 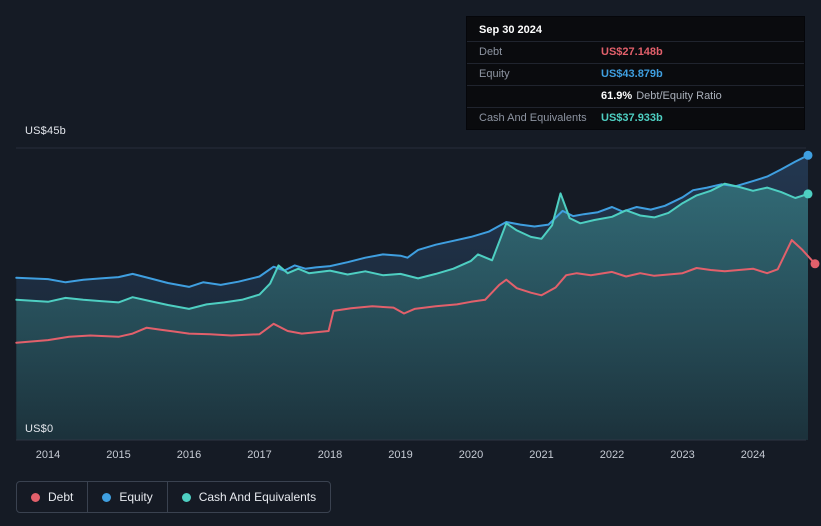 I want to click on x-axis-label-2014: 2014, so click(x=48, y=455).